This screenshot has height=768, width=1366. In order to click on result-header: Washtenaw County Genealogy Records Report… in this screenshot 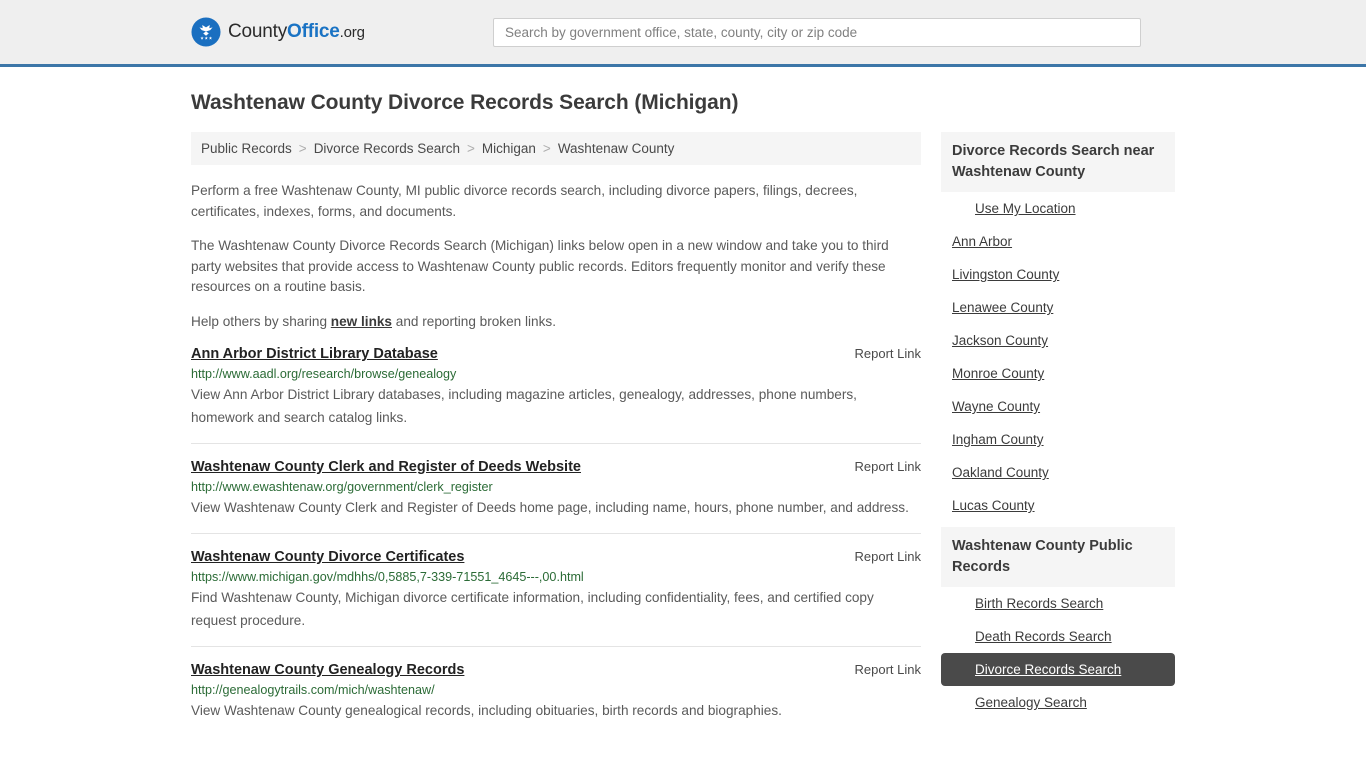, I will do `click(556, 670)`.